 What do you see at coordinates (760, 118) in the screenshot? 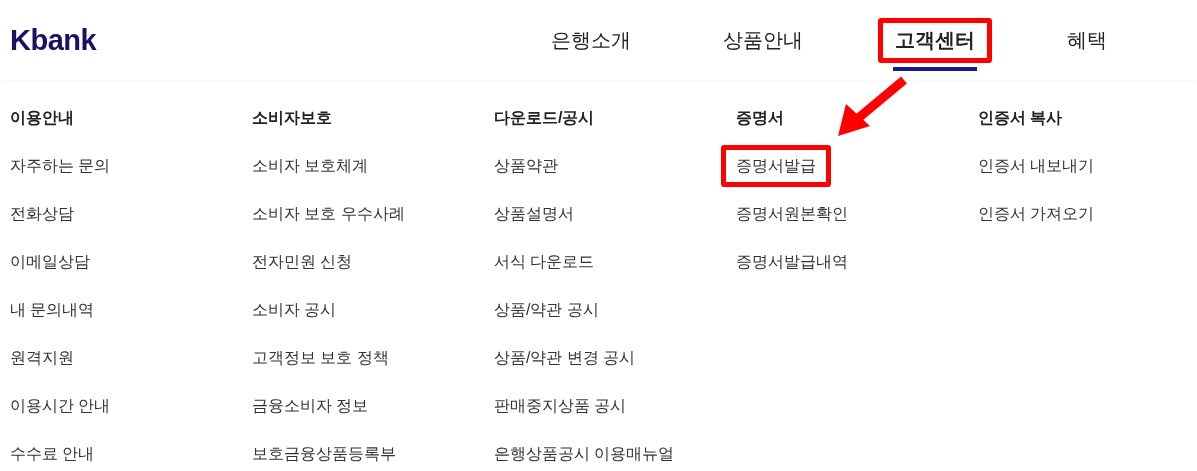
I see `menu-heading: 증명서` at bounding box center [760, 118].